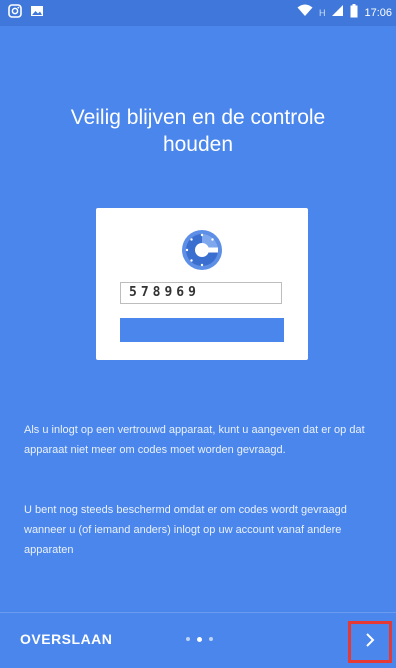 This screenshot has width=396, height=668. What do you see at coordinates (198, 13) in the screenshot?
I see `status-bar: H 17:06` at bounding box center [198, 13].